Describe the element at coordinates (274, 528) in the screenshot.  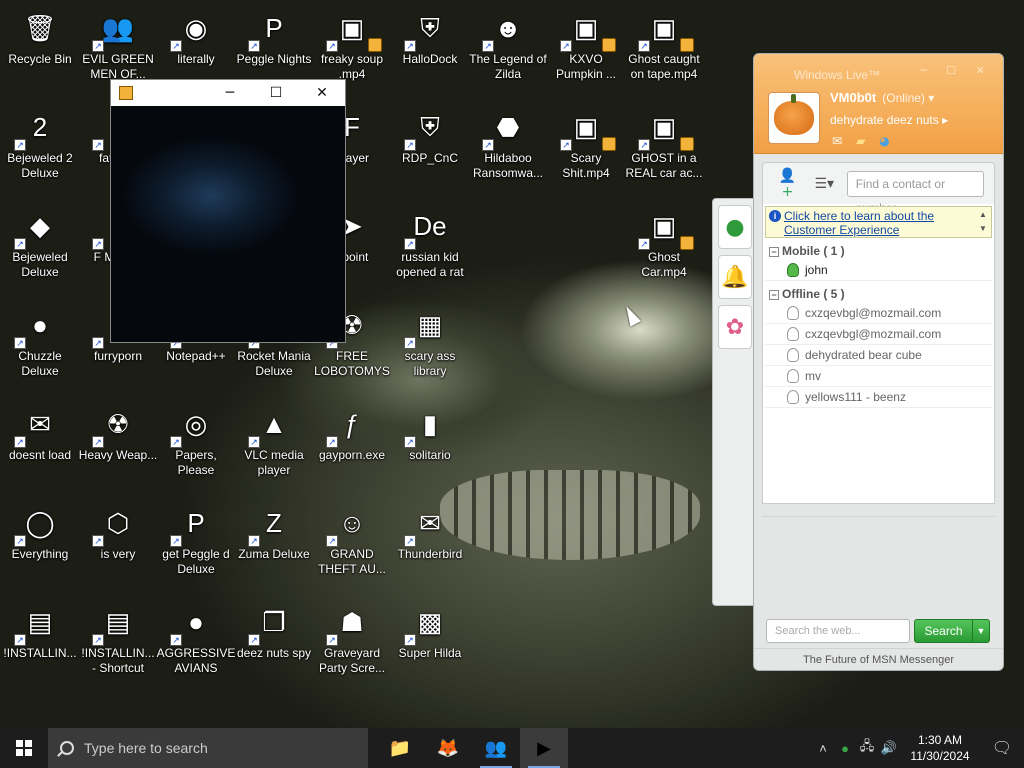
I see `desktop-icon: Z ↗ Zuma Deluxe` at that location.